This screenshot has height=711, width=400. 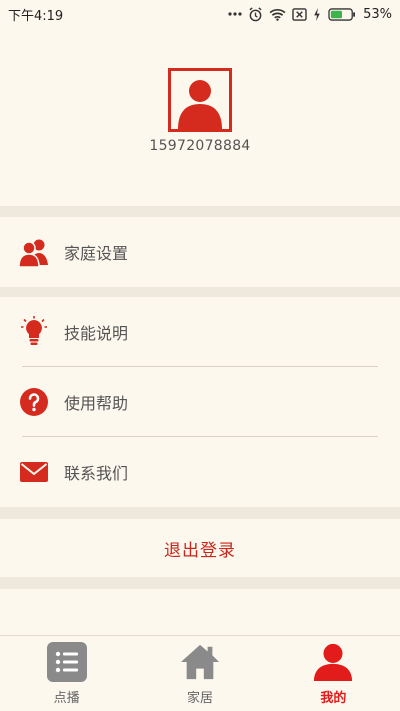 What do you see at coordinates (66, 662) in the screenshot?
I see `list-icon` at bounding box center [66, 662].